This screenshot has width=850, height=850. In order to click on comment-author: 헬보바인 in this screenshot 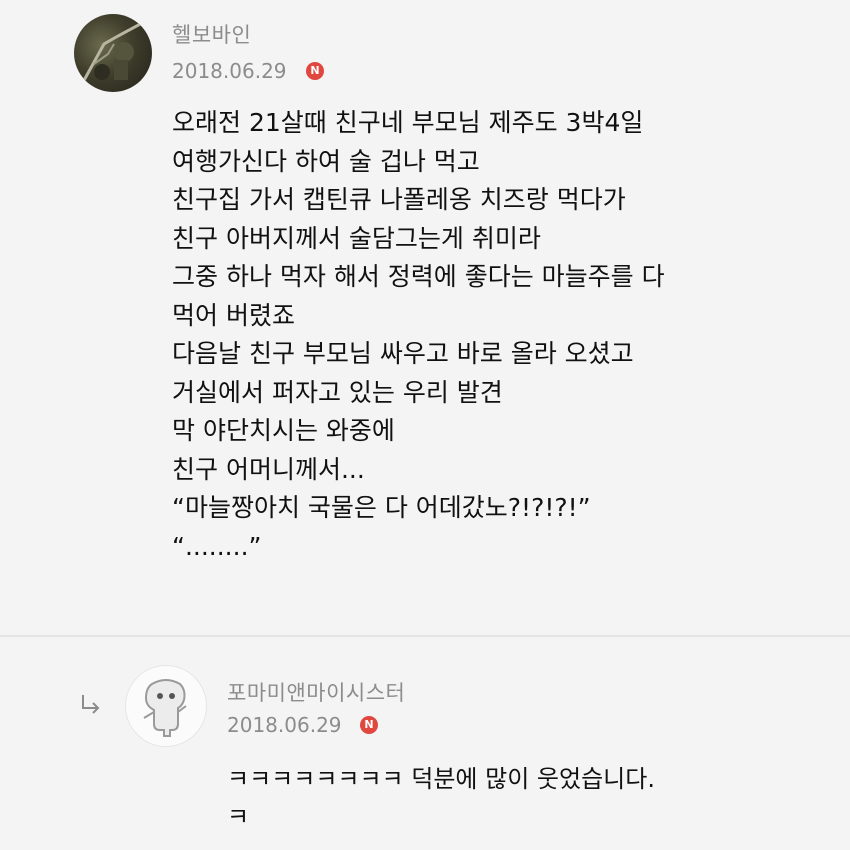, I will do `click(211, 34)`.